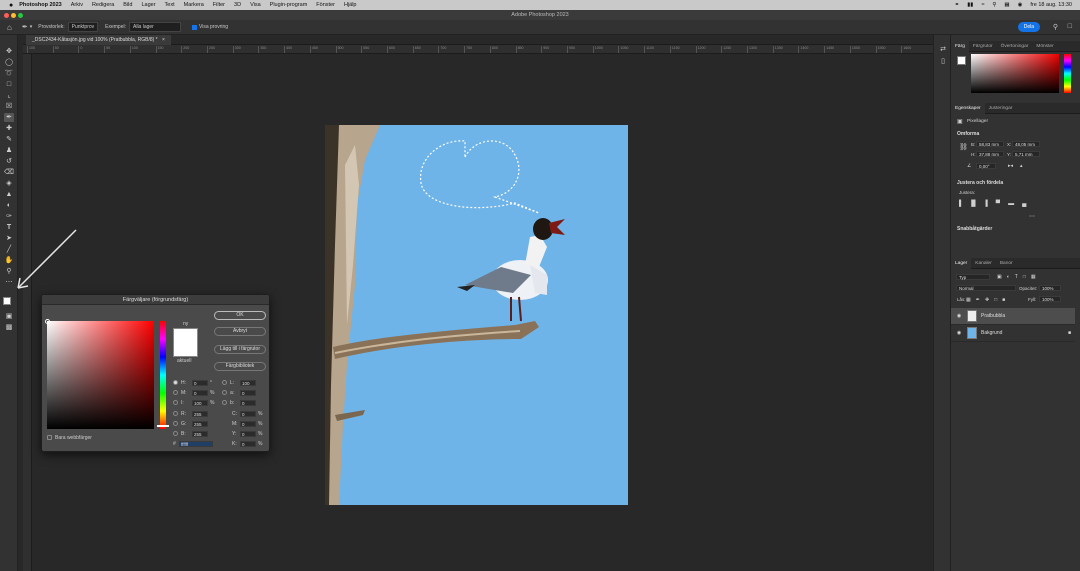  I want to click on crop-tool-icon: ⌞, so click(9, 95).